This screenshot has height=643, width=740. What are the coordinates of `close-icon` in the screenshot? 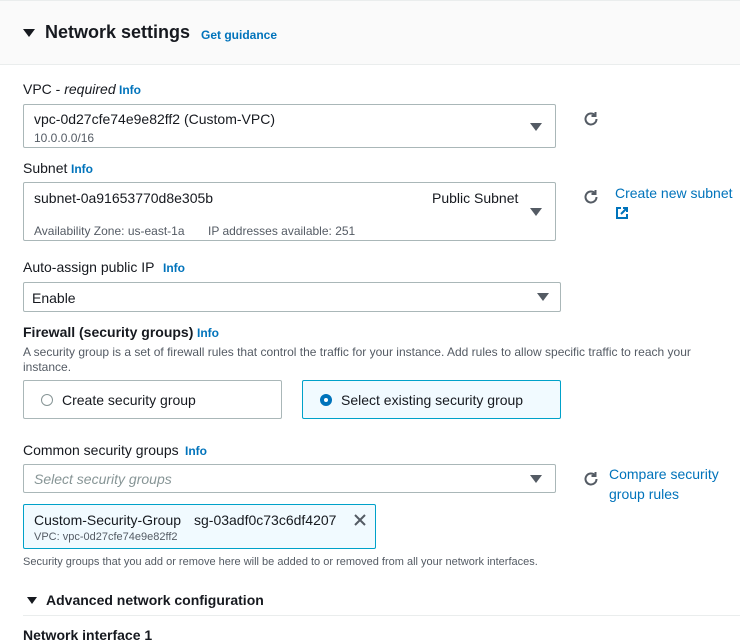 It's located at (360, 520).